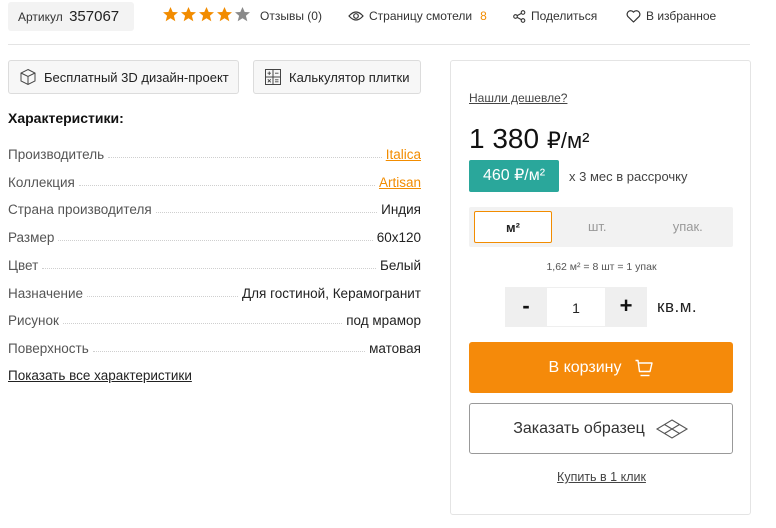 This screenshot has height=528, width=776. What do you see at coordinates (23, 265) in the screenshot?
I see `characteristic-key: Цвет` at bounding box center [23, 265].